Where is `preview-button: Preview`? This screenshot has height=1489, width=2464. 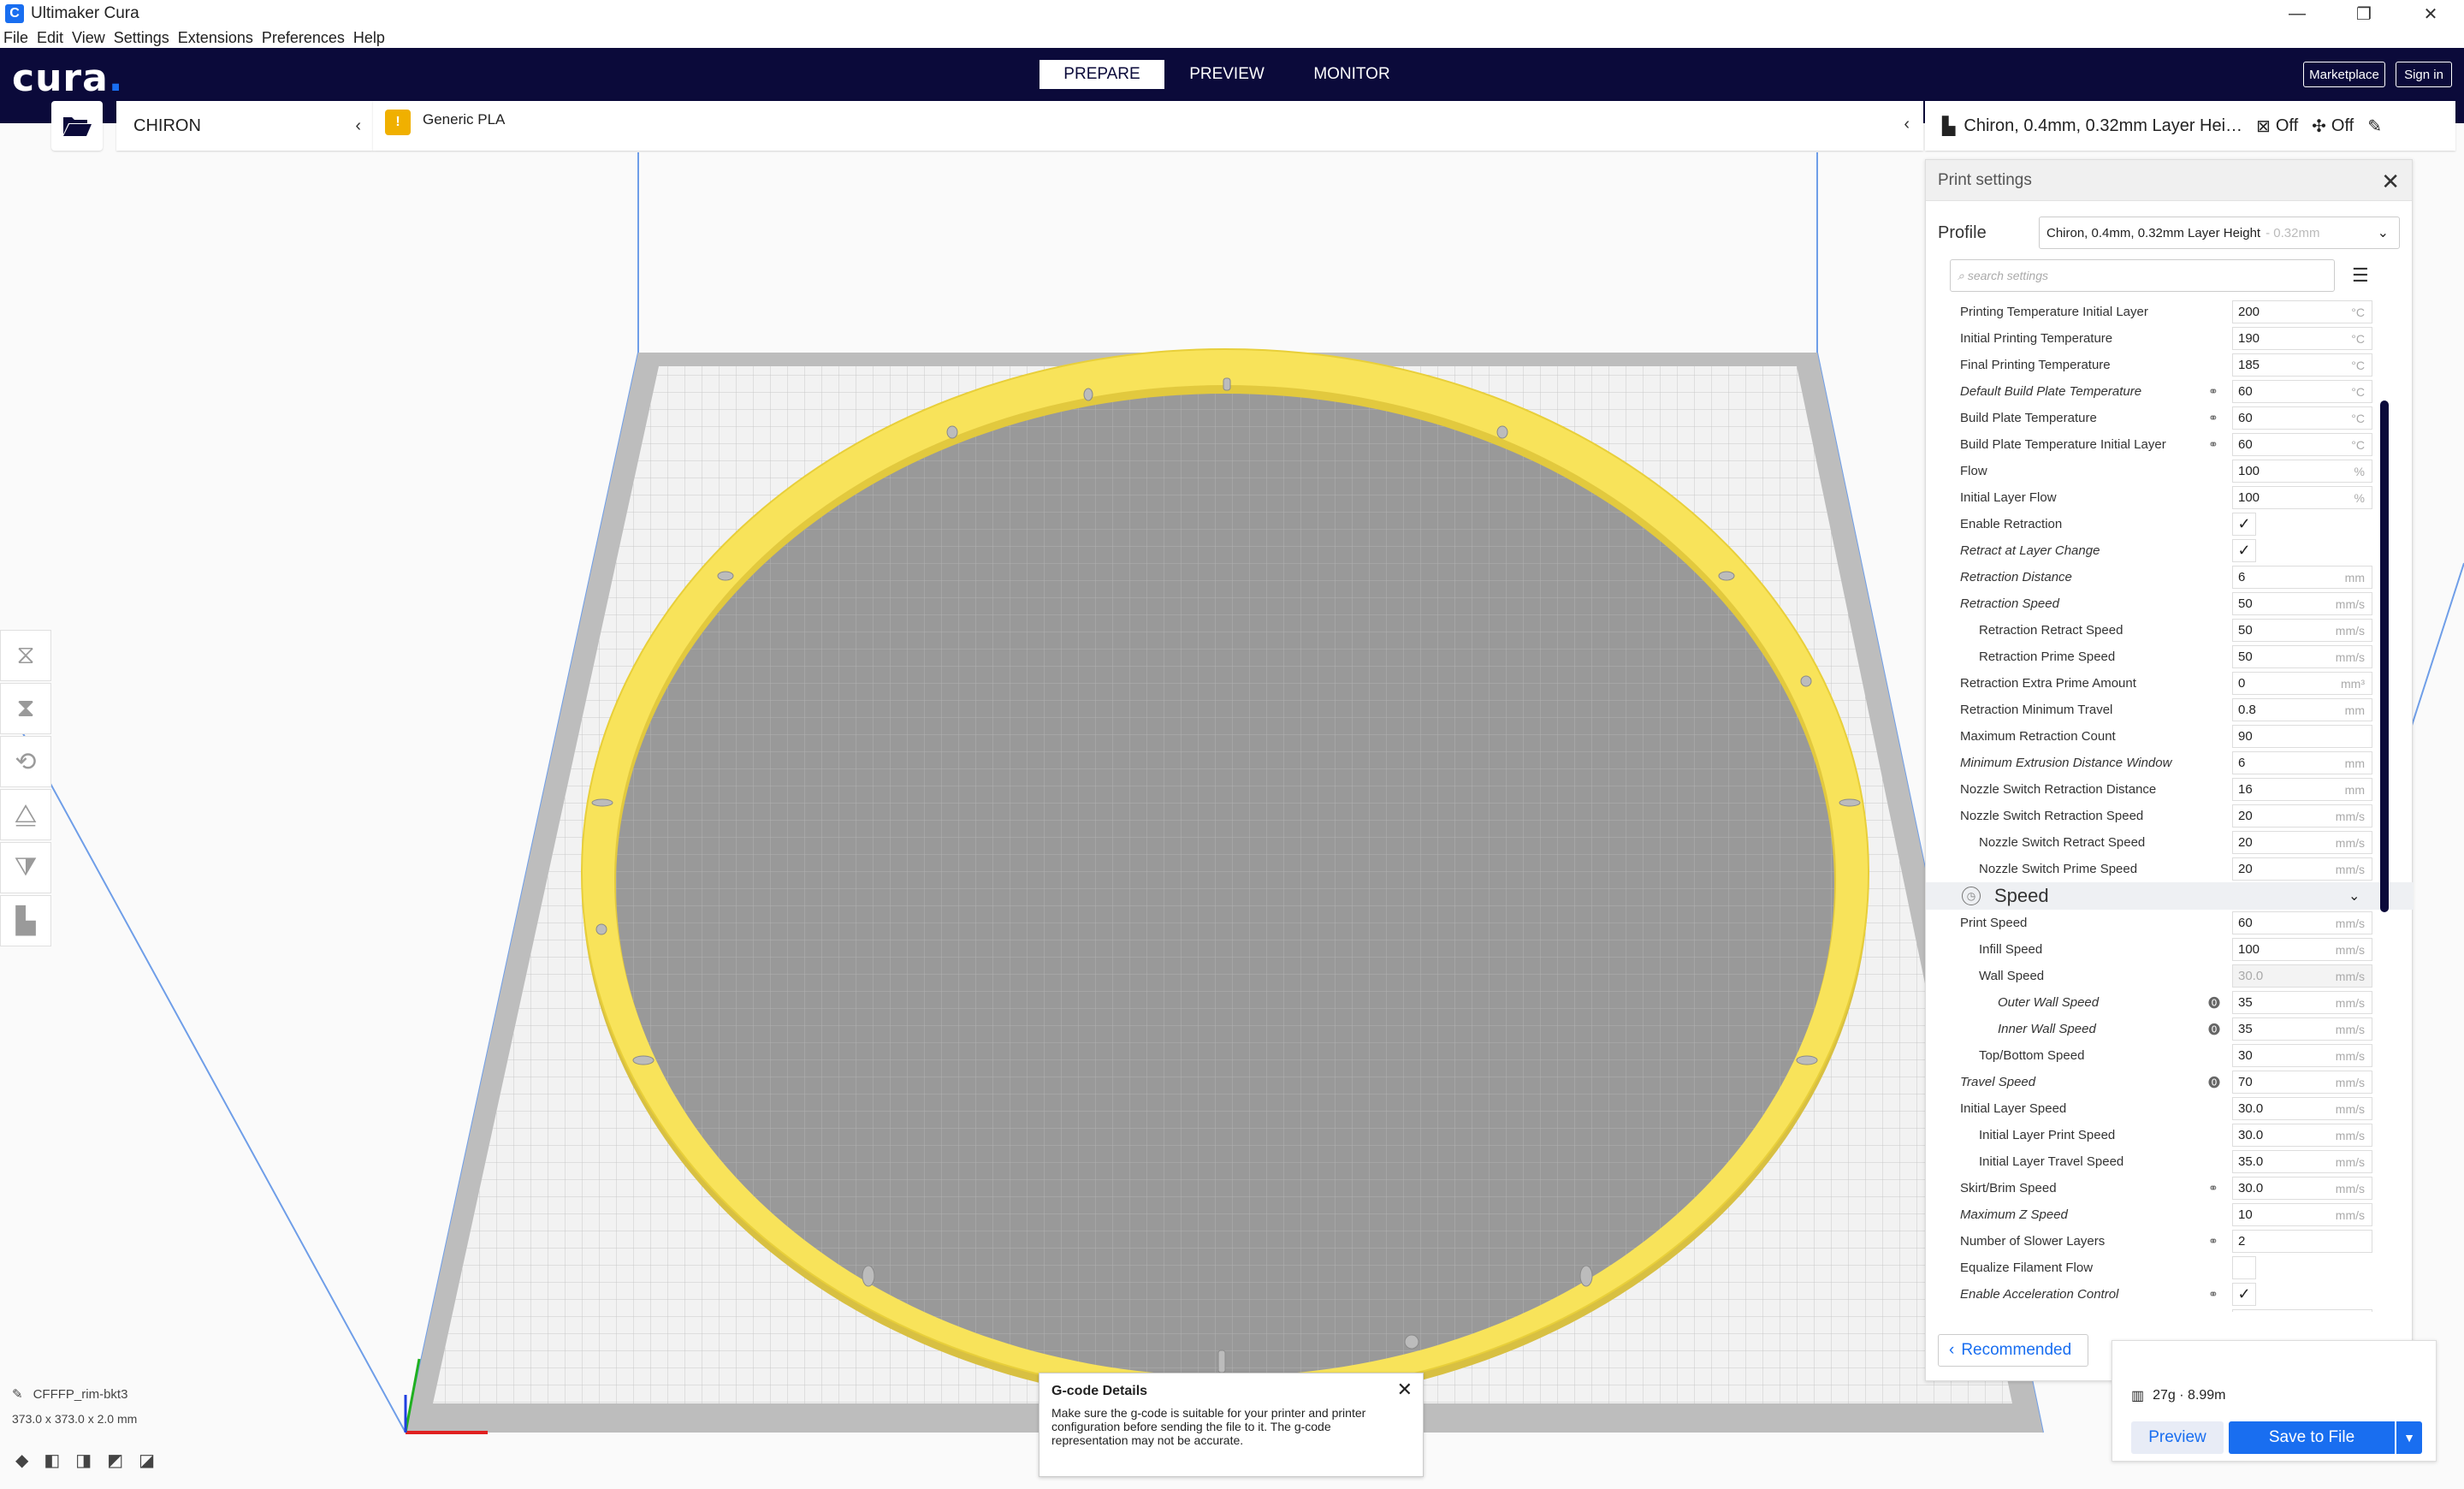
preview-button: Preview is located at coordinates (2177, 1437).